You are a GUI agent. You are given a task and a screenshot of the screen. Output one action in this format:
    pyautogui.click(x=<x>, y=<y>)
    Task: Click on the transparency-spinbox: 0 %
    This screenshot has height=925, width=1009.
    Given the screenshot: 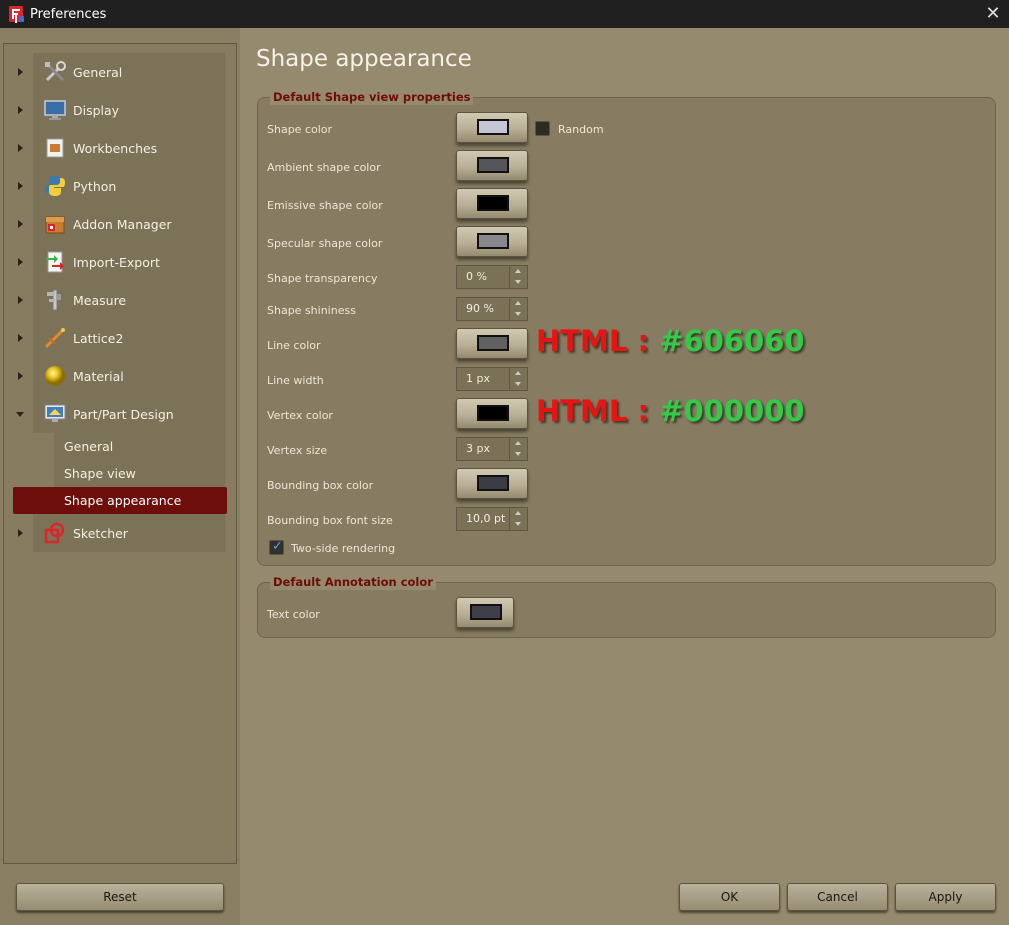 What is the action you would take?
    pyautogui.click(x=492, y=277)
    